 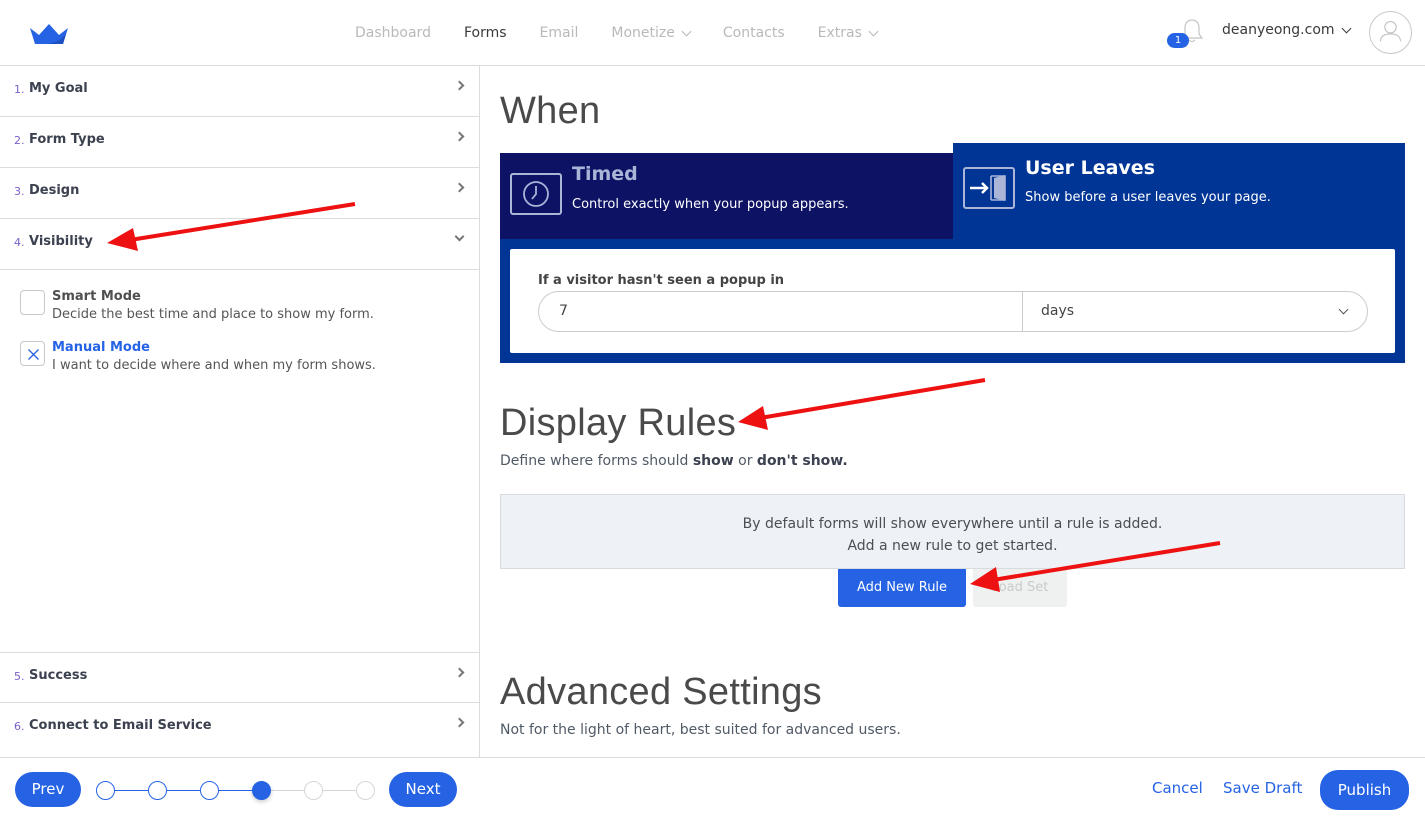 I want to click on frequency-input-group: 7 days, so click(x=953, y=311).